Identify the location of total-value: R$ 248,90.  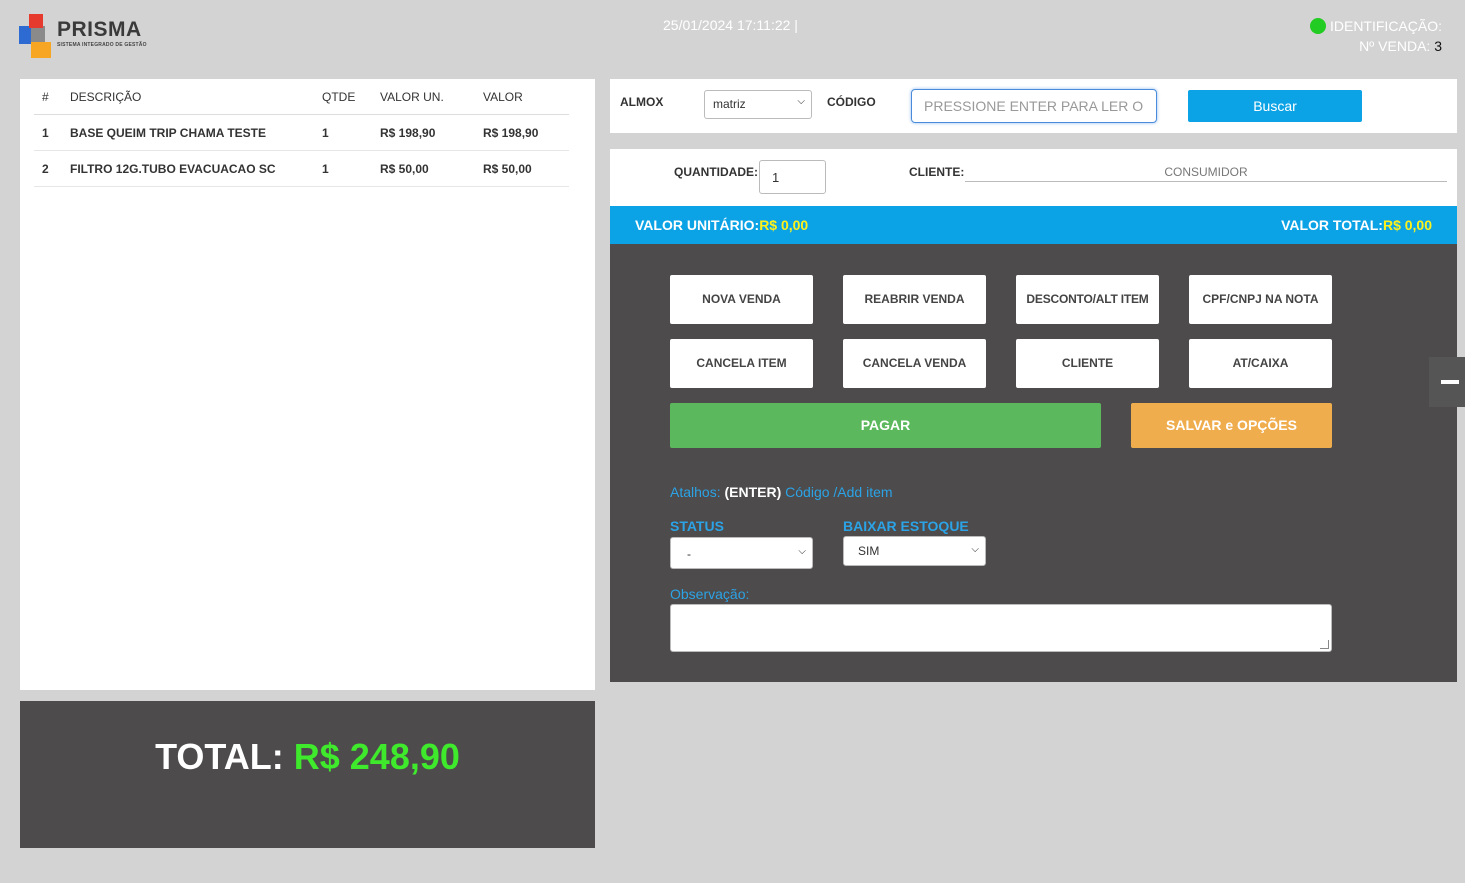
(376, 756).